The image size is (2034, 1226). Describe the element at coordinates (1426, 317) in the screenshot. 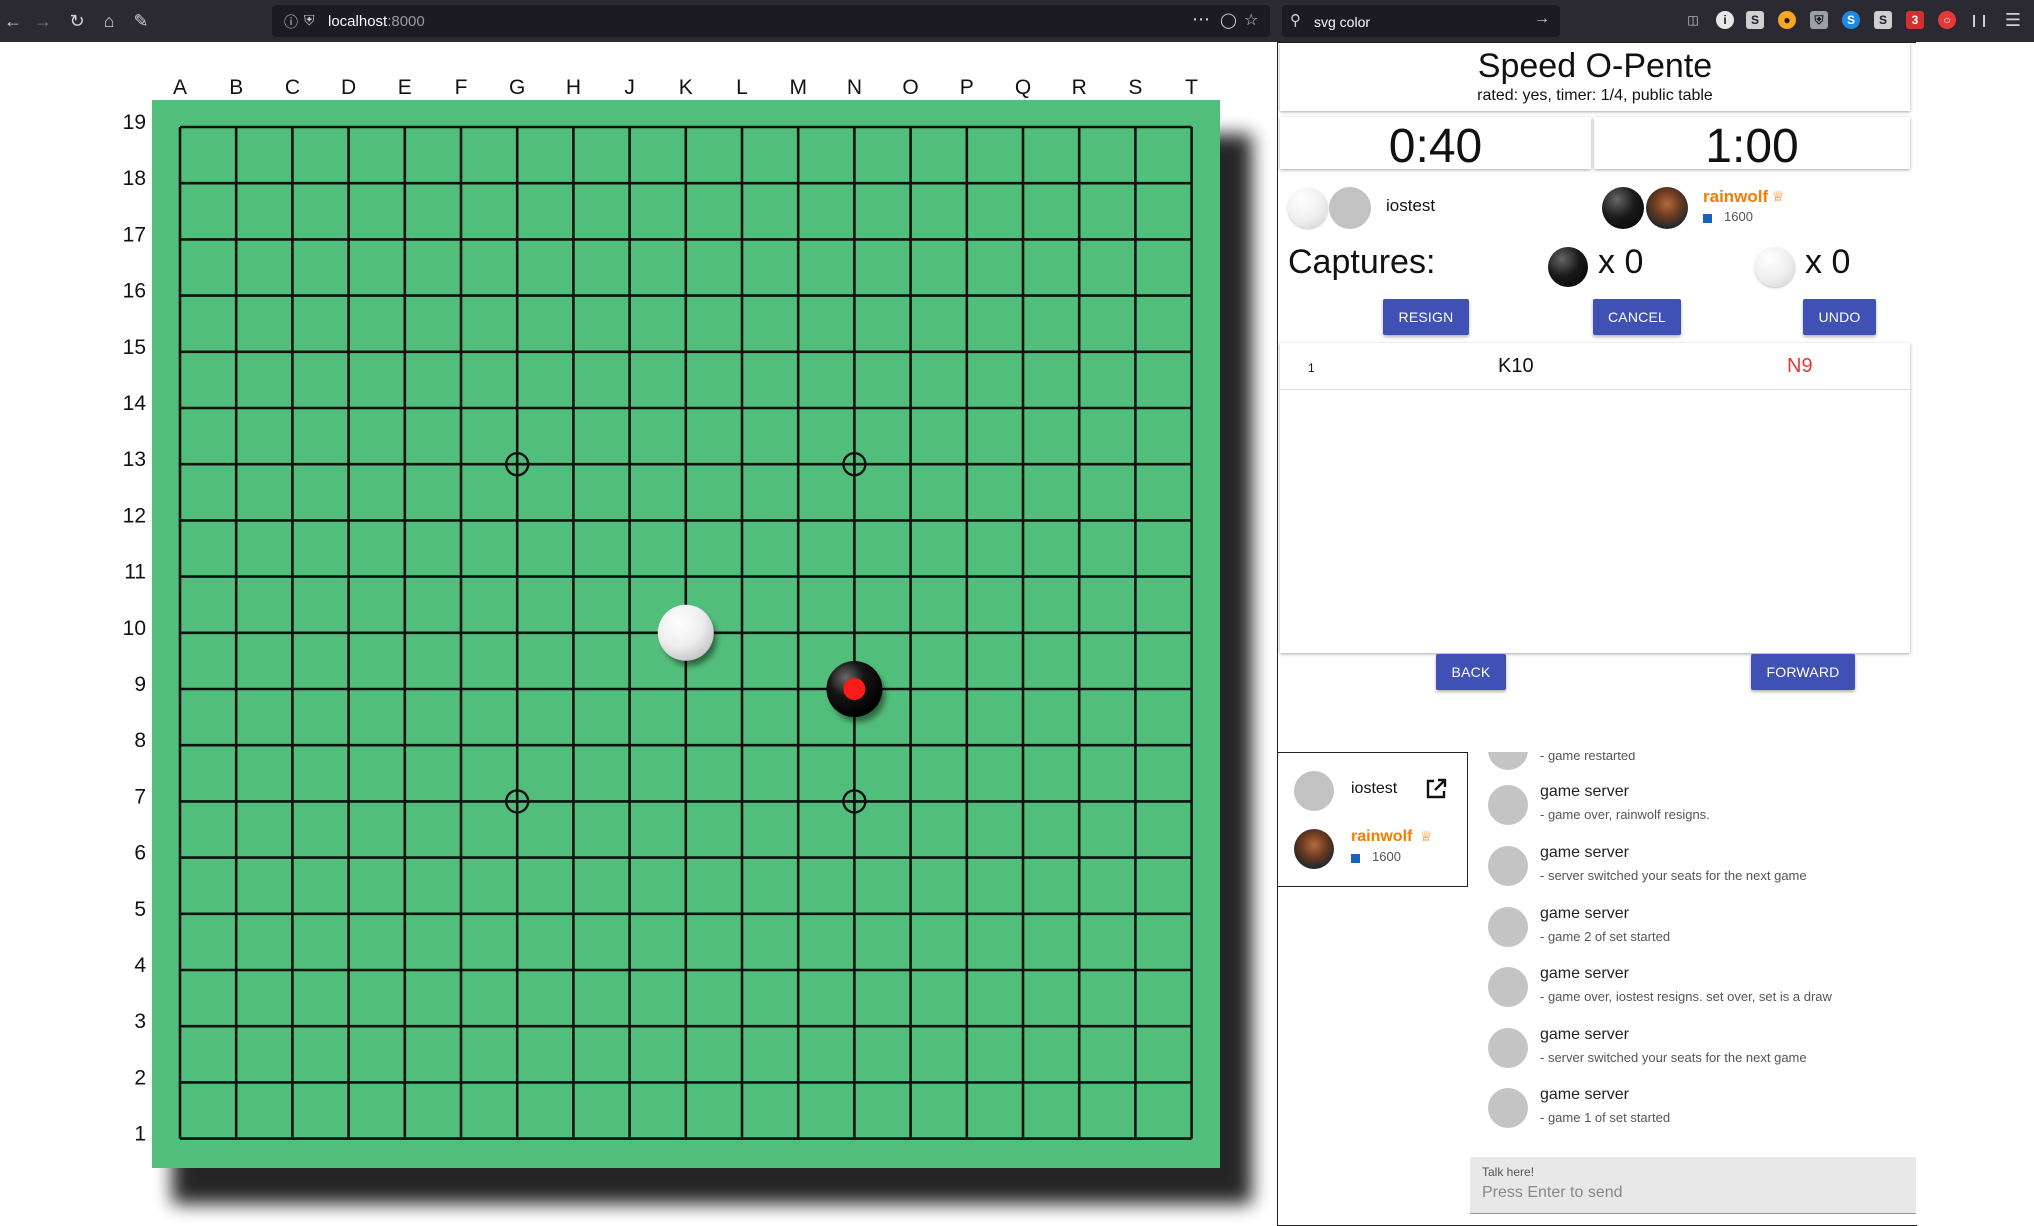

I see `resign-button: RESIGN` at that location.